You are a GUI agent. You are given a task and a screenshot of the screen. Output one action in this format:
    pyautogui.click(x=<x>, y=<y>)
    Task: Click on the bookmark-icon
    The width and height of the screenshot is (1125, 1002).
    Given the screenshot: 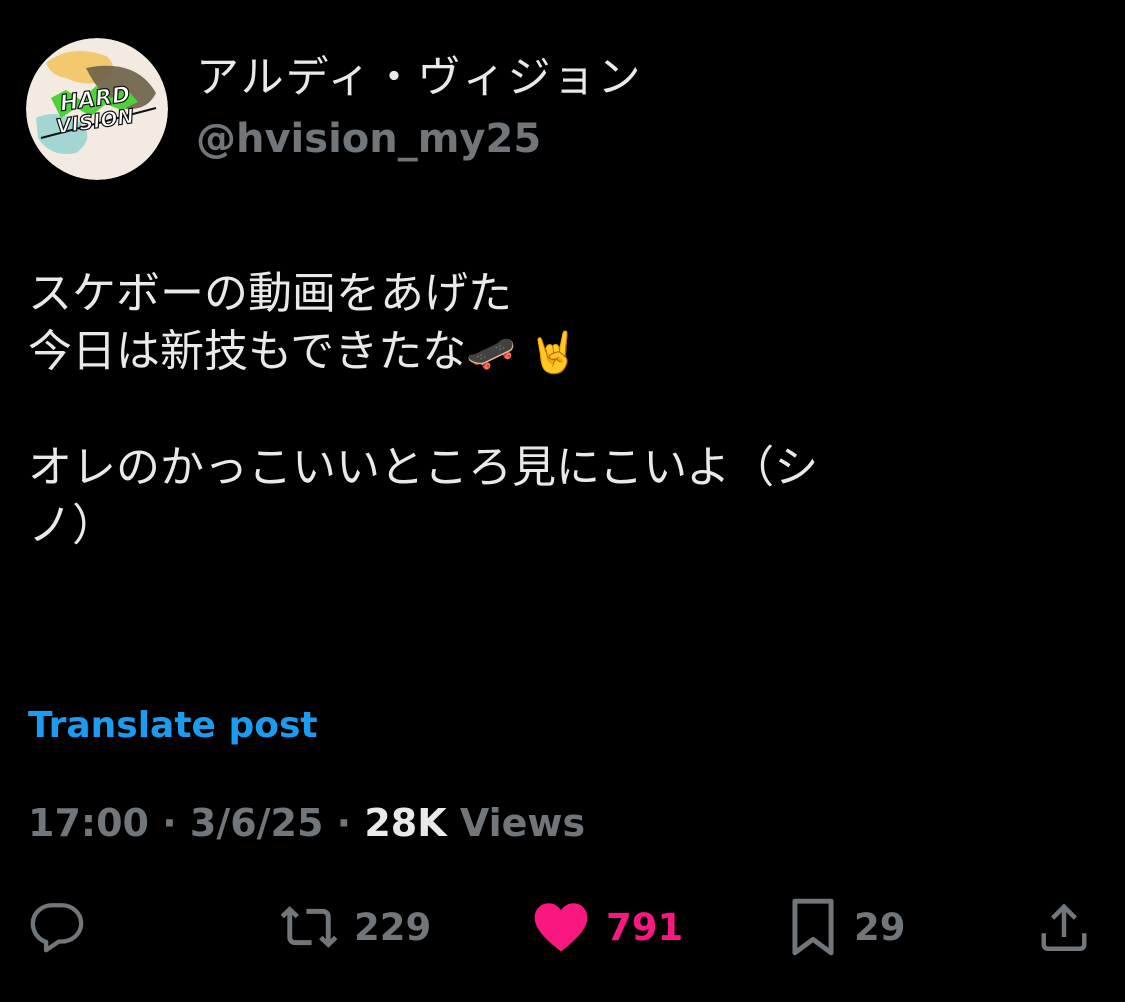 What is the action you would take?
    pyautogui.click(x=813, y=927)
    